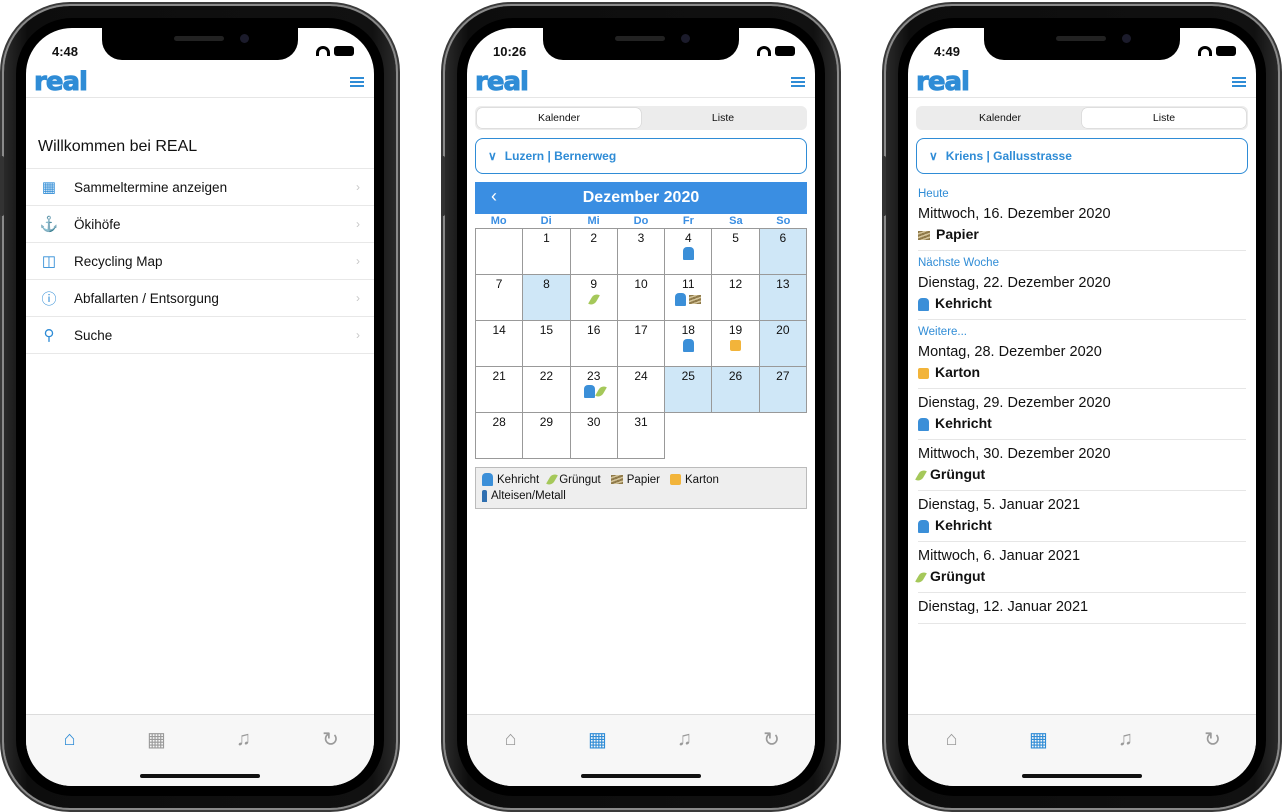 Image resolution: width=1283 pixels, height=812 pixels. I want to click on calendar-day-cell: 5, so click(736, 252).